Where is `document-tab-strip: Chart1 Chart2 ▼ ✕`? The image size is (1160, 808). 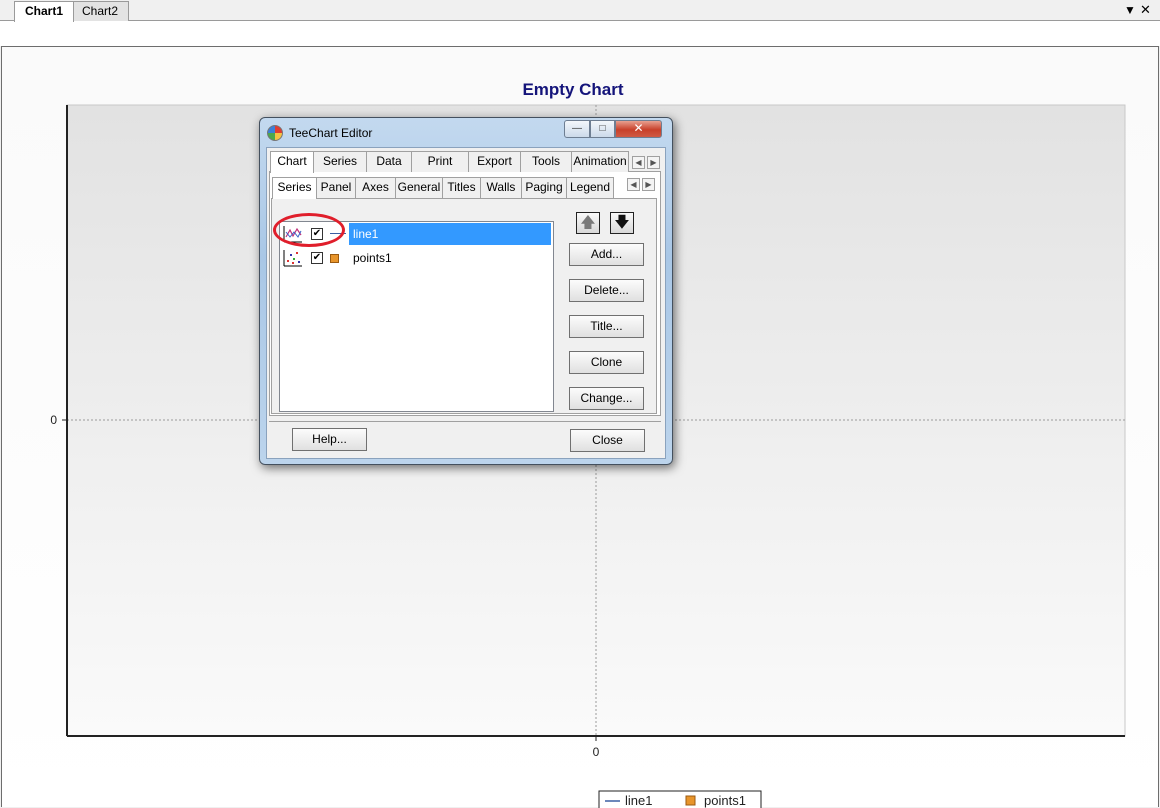
document-tab-strip: Chart1 Chart2 ▼ ✕ is located at coordinates (580, 11).